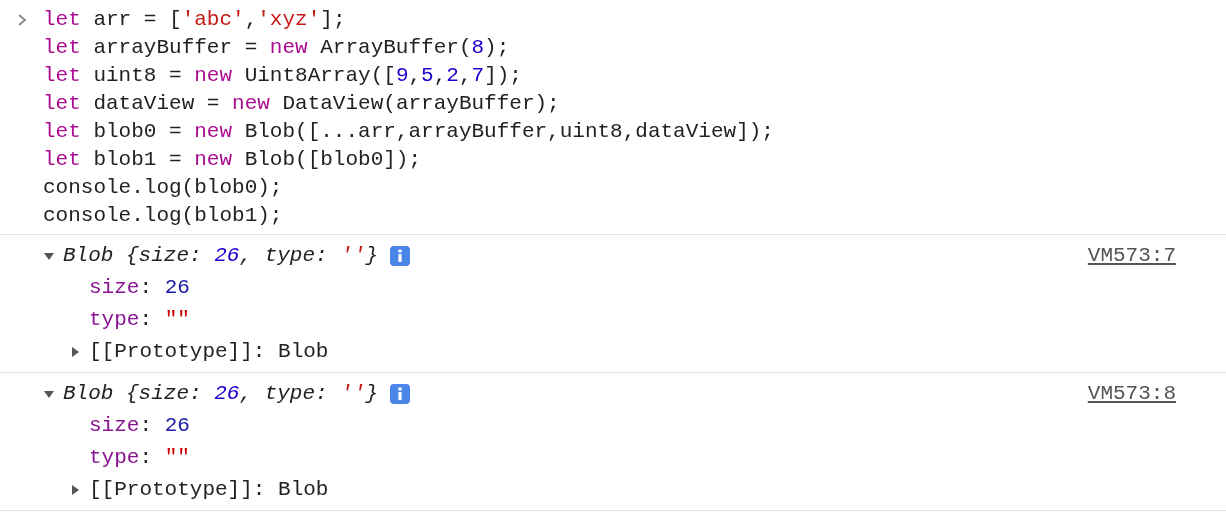 The height and width of the screenshot is (522, 1226). Describe the element at coordinates (408, 132) in the screenshot. I see `code-line: let blob0 = new Blob([...arr,arrayBuffer,uint8,dataView]);` at that location.